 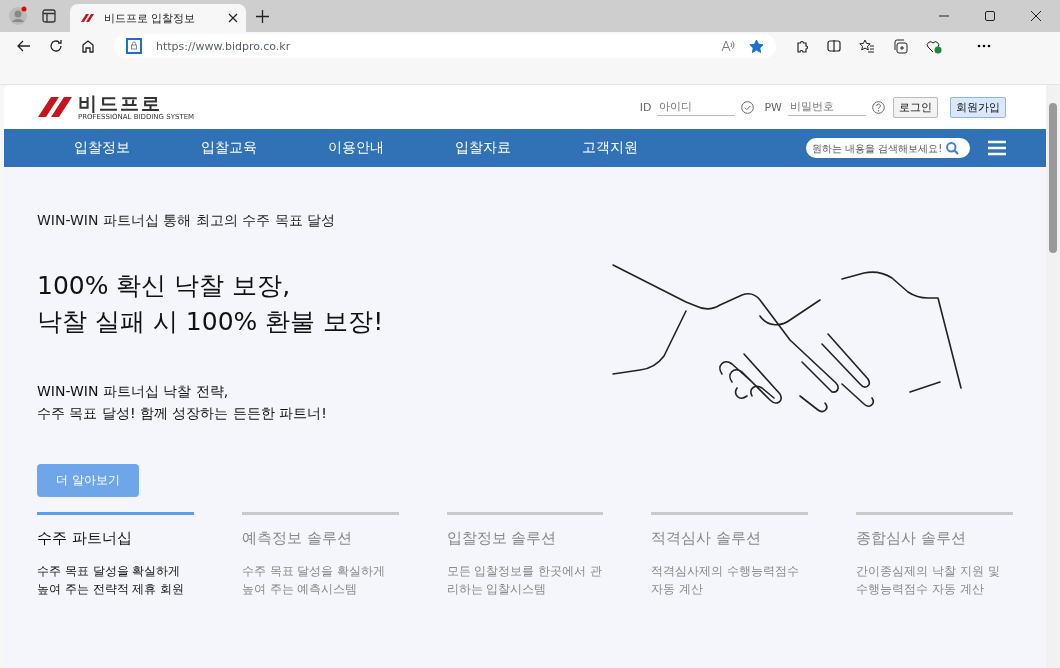 What do you see at coordinates (525, 580) in the screenshot?
I see `feature-description: 모든 입찰정보를 한곳에서 관리하는 입찰시스템` at bounding box center [525, 580].